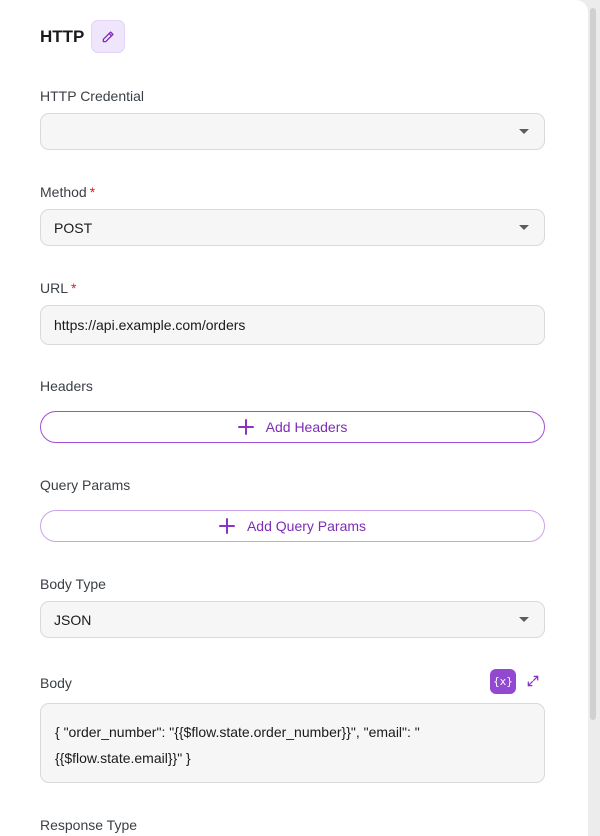 This screenshot has width=600, height=836. I want to click on body-label: Body, so click(56, 683).